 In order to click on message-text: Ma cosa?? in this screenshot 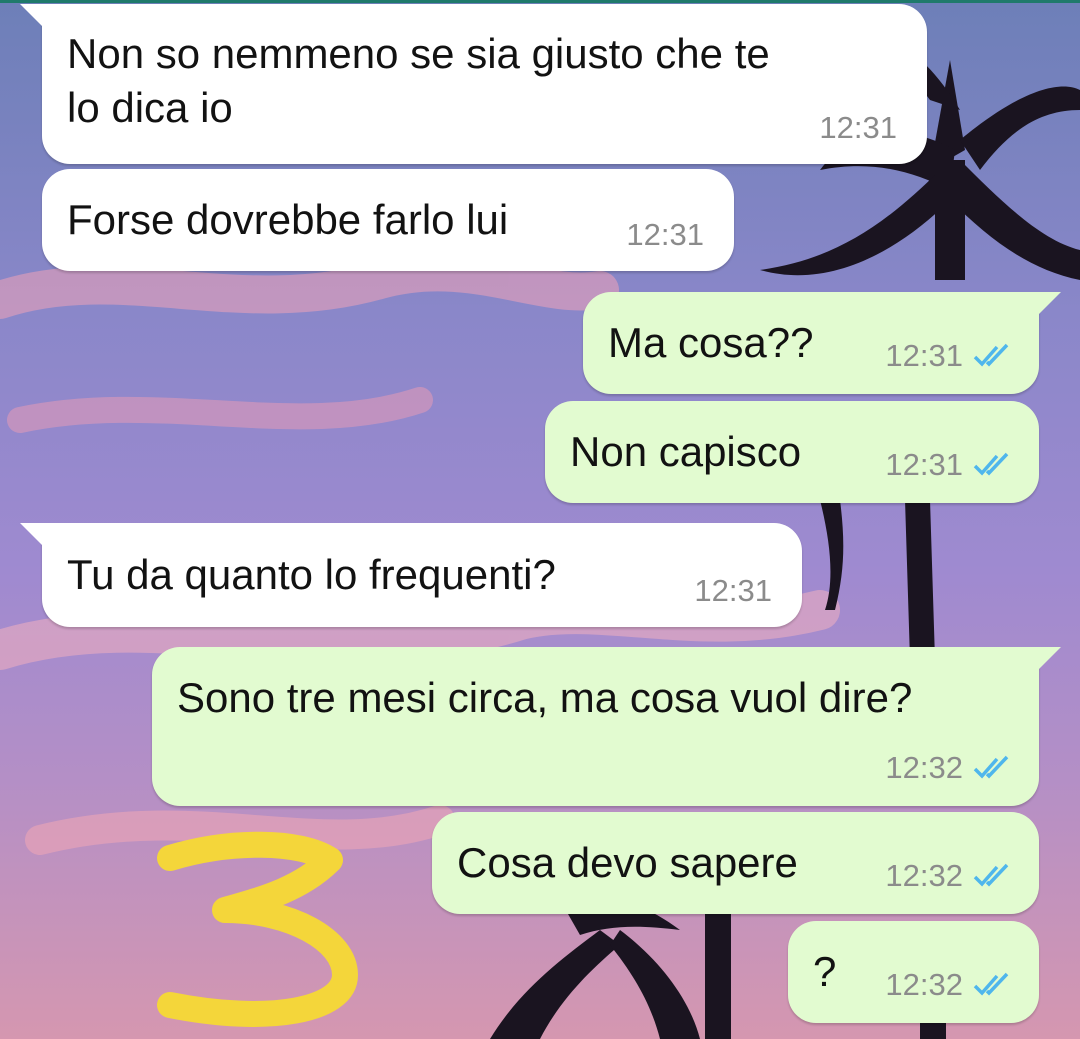, I will do `click(711, 342)`.